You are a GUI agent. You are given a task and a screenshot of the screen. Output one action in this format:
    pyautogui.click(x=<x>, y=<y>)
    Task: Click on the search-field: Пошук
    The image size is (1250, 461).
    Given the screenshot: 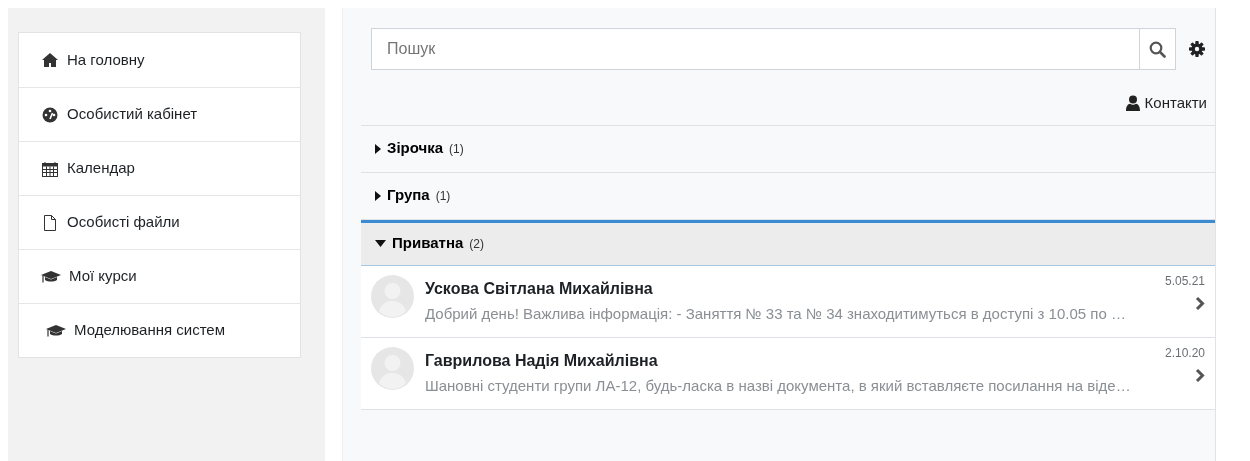 What is the action you would take?
    pyautogui.click(x=755, y=49)
    